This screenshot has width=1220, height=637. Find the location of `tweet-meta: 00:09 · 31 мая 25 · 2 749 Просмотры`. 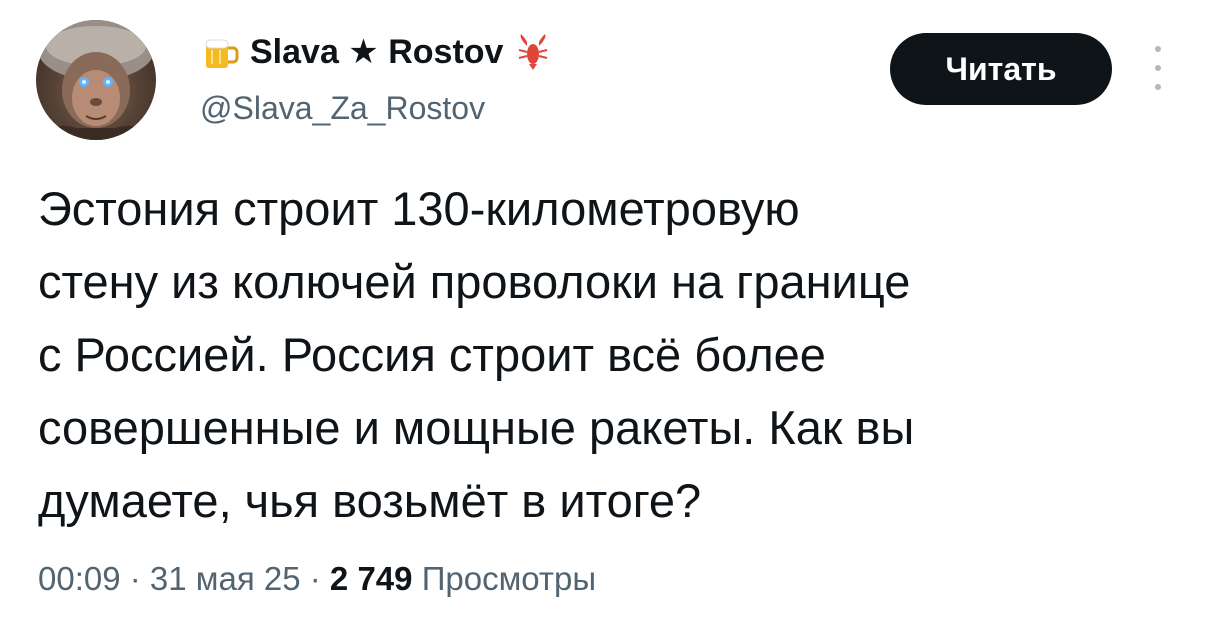

tweet-meta: 00:09 · 31 мая 25 · 2 749 Просмотры is located at coordinates (317, 579).